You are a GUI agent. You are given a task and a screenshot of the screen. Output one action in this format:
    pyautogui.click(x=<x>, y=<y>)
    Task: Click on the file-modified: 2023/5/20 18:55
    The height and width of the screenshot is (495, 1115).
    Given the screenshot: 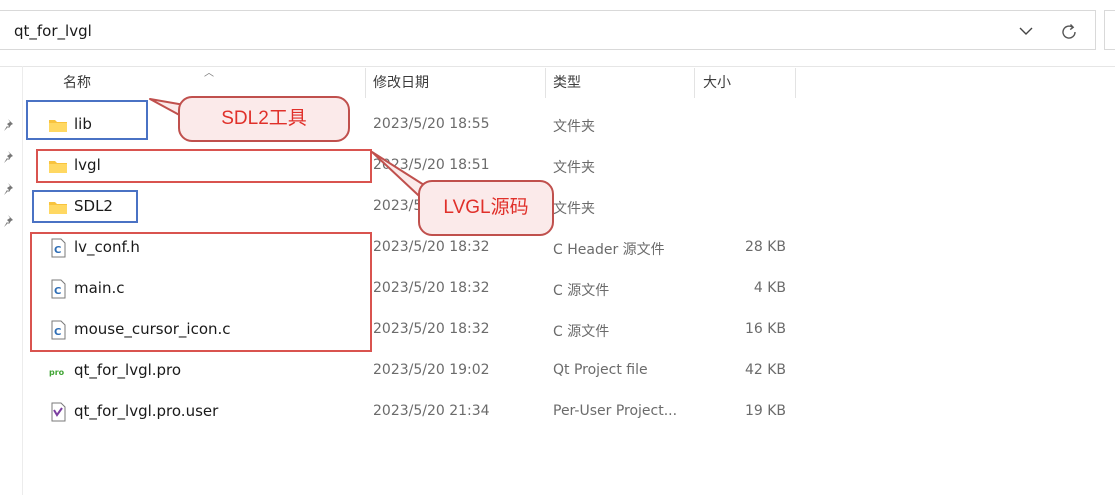 What is the action you would take?
    pyautogui.click(x=431, y=124)
    